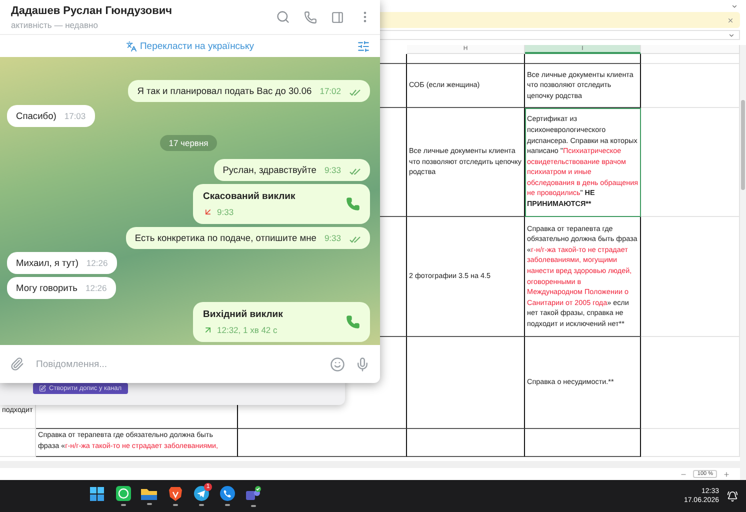  What do you see at coordinates (281, 204) in the screenshot?
I see `call-bubble: Скасований виклик 9:33` at bounding box center [281, 204].